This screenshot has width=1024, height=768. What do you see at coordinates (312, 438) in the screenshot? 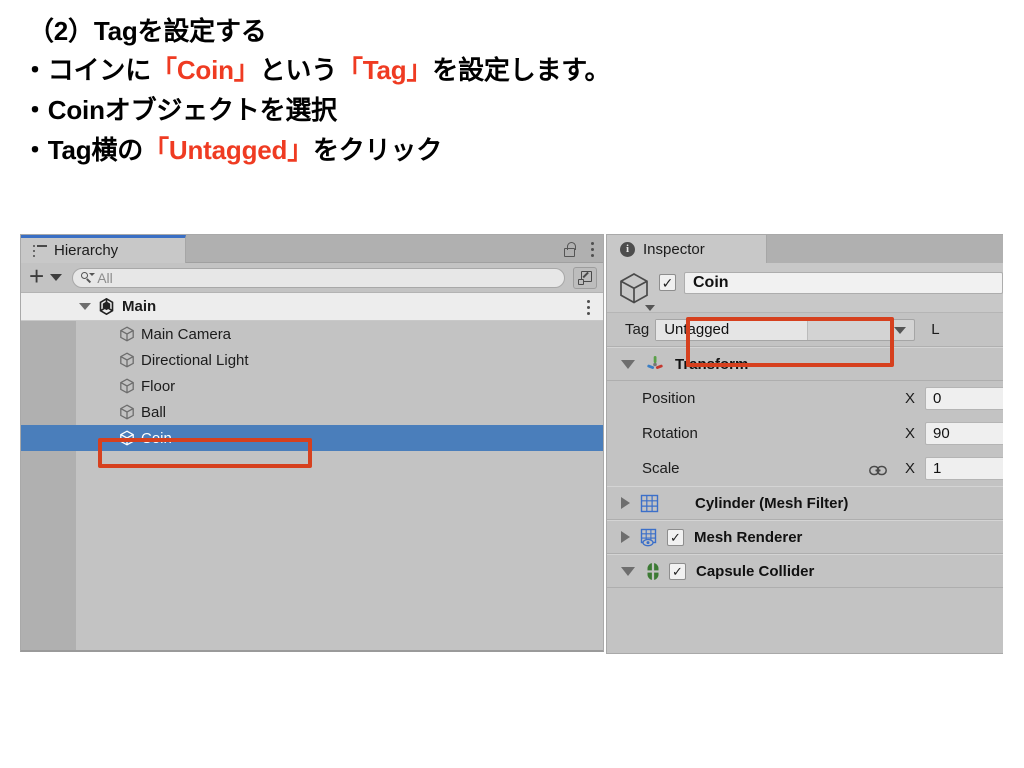
I see `hierarchy-item-coin: Coin` at bounding box center [312, 438].